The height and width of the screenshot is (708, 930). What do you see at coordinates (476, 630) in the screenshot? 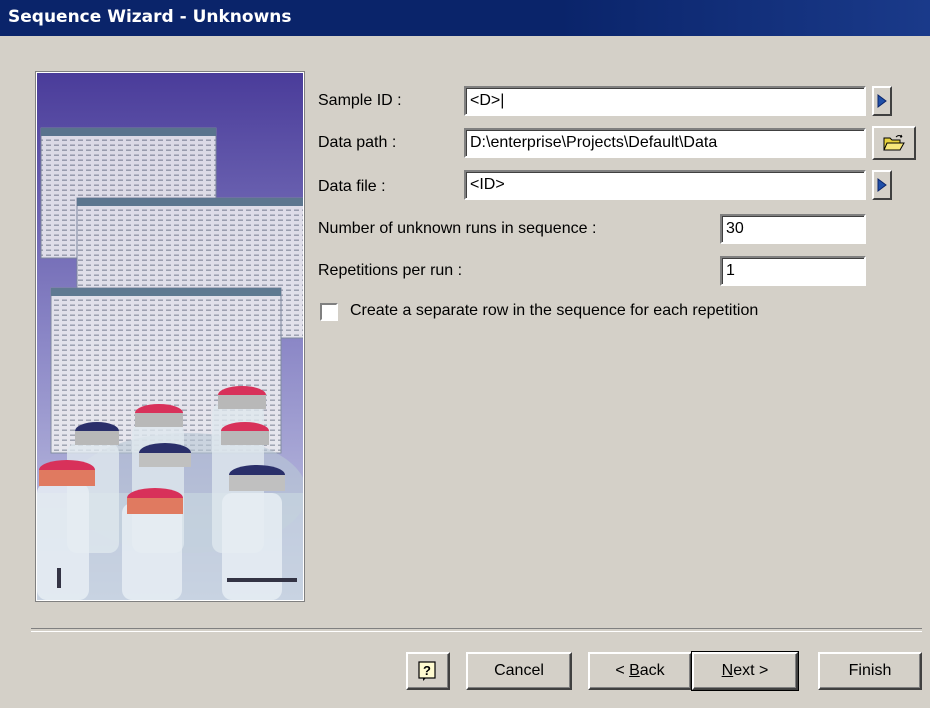
I see `footer-separator` at bounding box center [476, 630].